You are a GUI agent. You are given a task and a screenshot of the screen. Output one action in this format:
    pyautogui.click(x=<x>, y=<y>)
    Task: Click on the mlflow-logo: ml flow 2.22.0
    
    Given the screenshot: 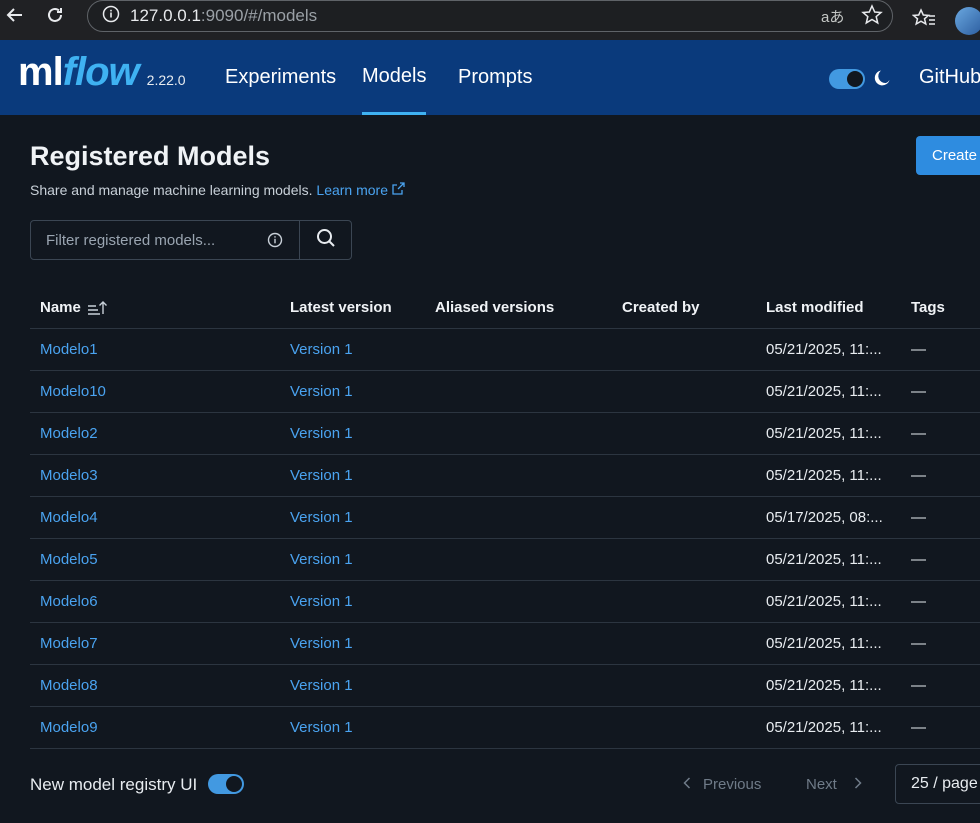 What is the action you would take?
    pyautogui.click(x=102, y=72)
    